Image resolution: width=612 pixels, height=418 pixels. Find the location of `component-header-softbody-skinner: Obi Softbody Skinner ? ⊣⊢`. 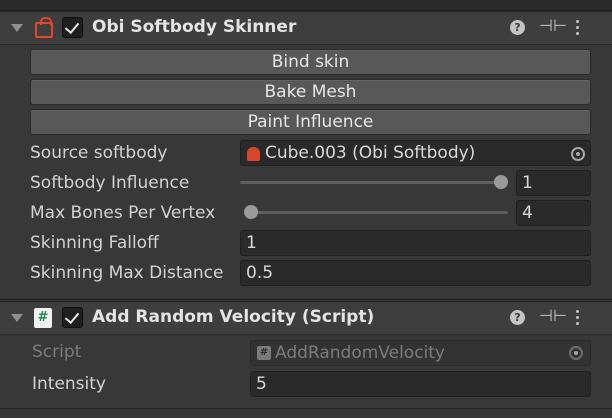

component-header-softbody-skinner: Obi Softbody Skinner ? ⊣⊢ is located at coordinates (306, 28).